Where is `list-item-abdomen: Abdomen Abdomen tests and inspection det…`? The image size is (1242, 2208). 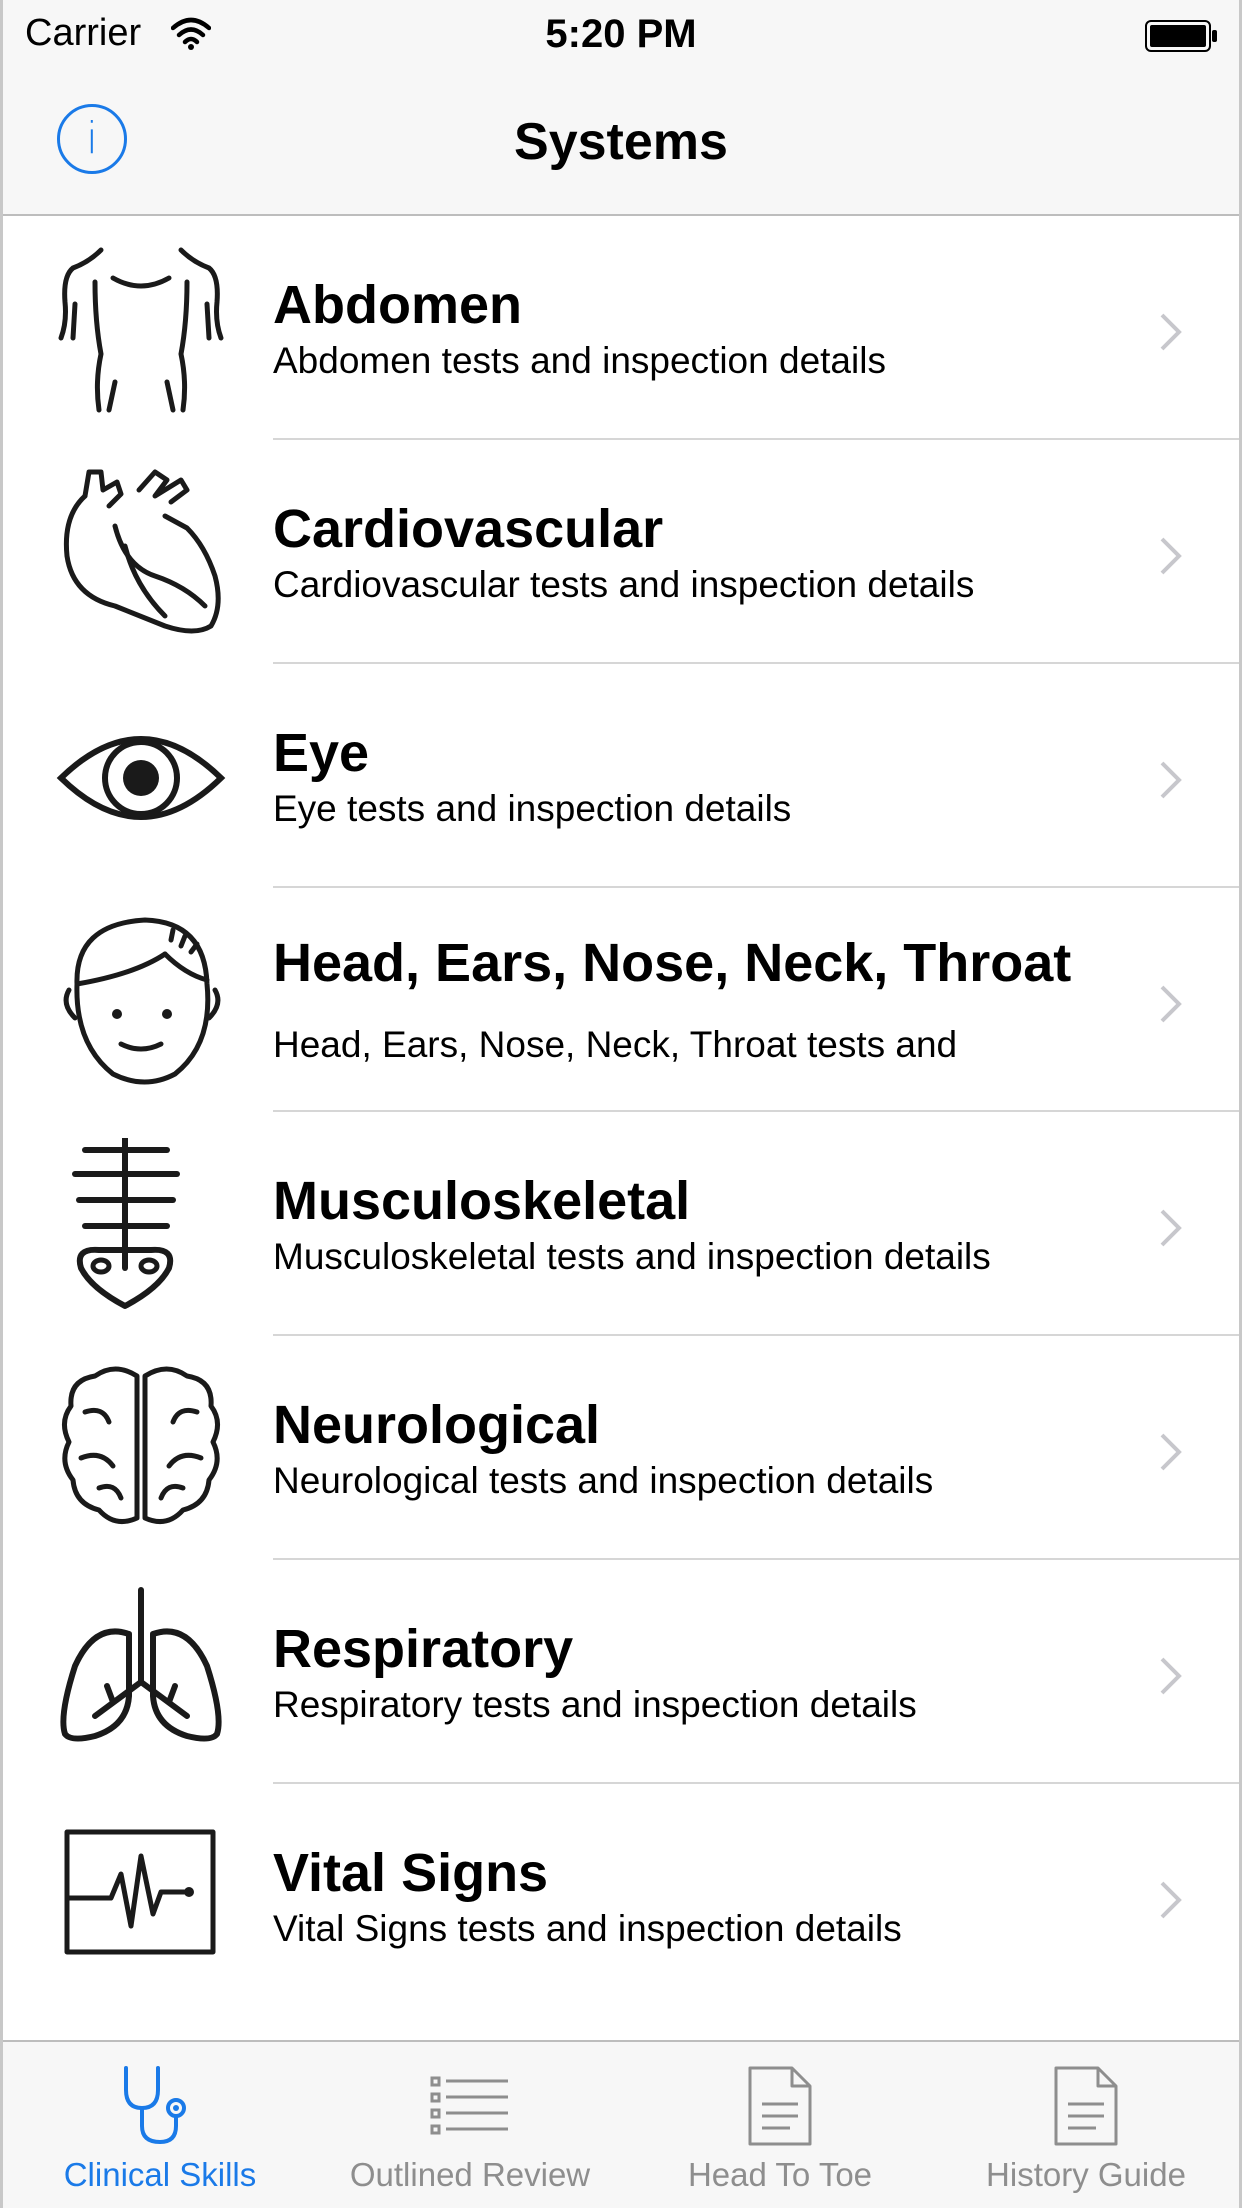 list-item-abdomen: Abdomen Abdomen tests and inspection det… is located at coordinates (621, 328).